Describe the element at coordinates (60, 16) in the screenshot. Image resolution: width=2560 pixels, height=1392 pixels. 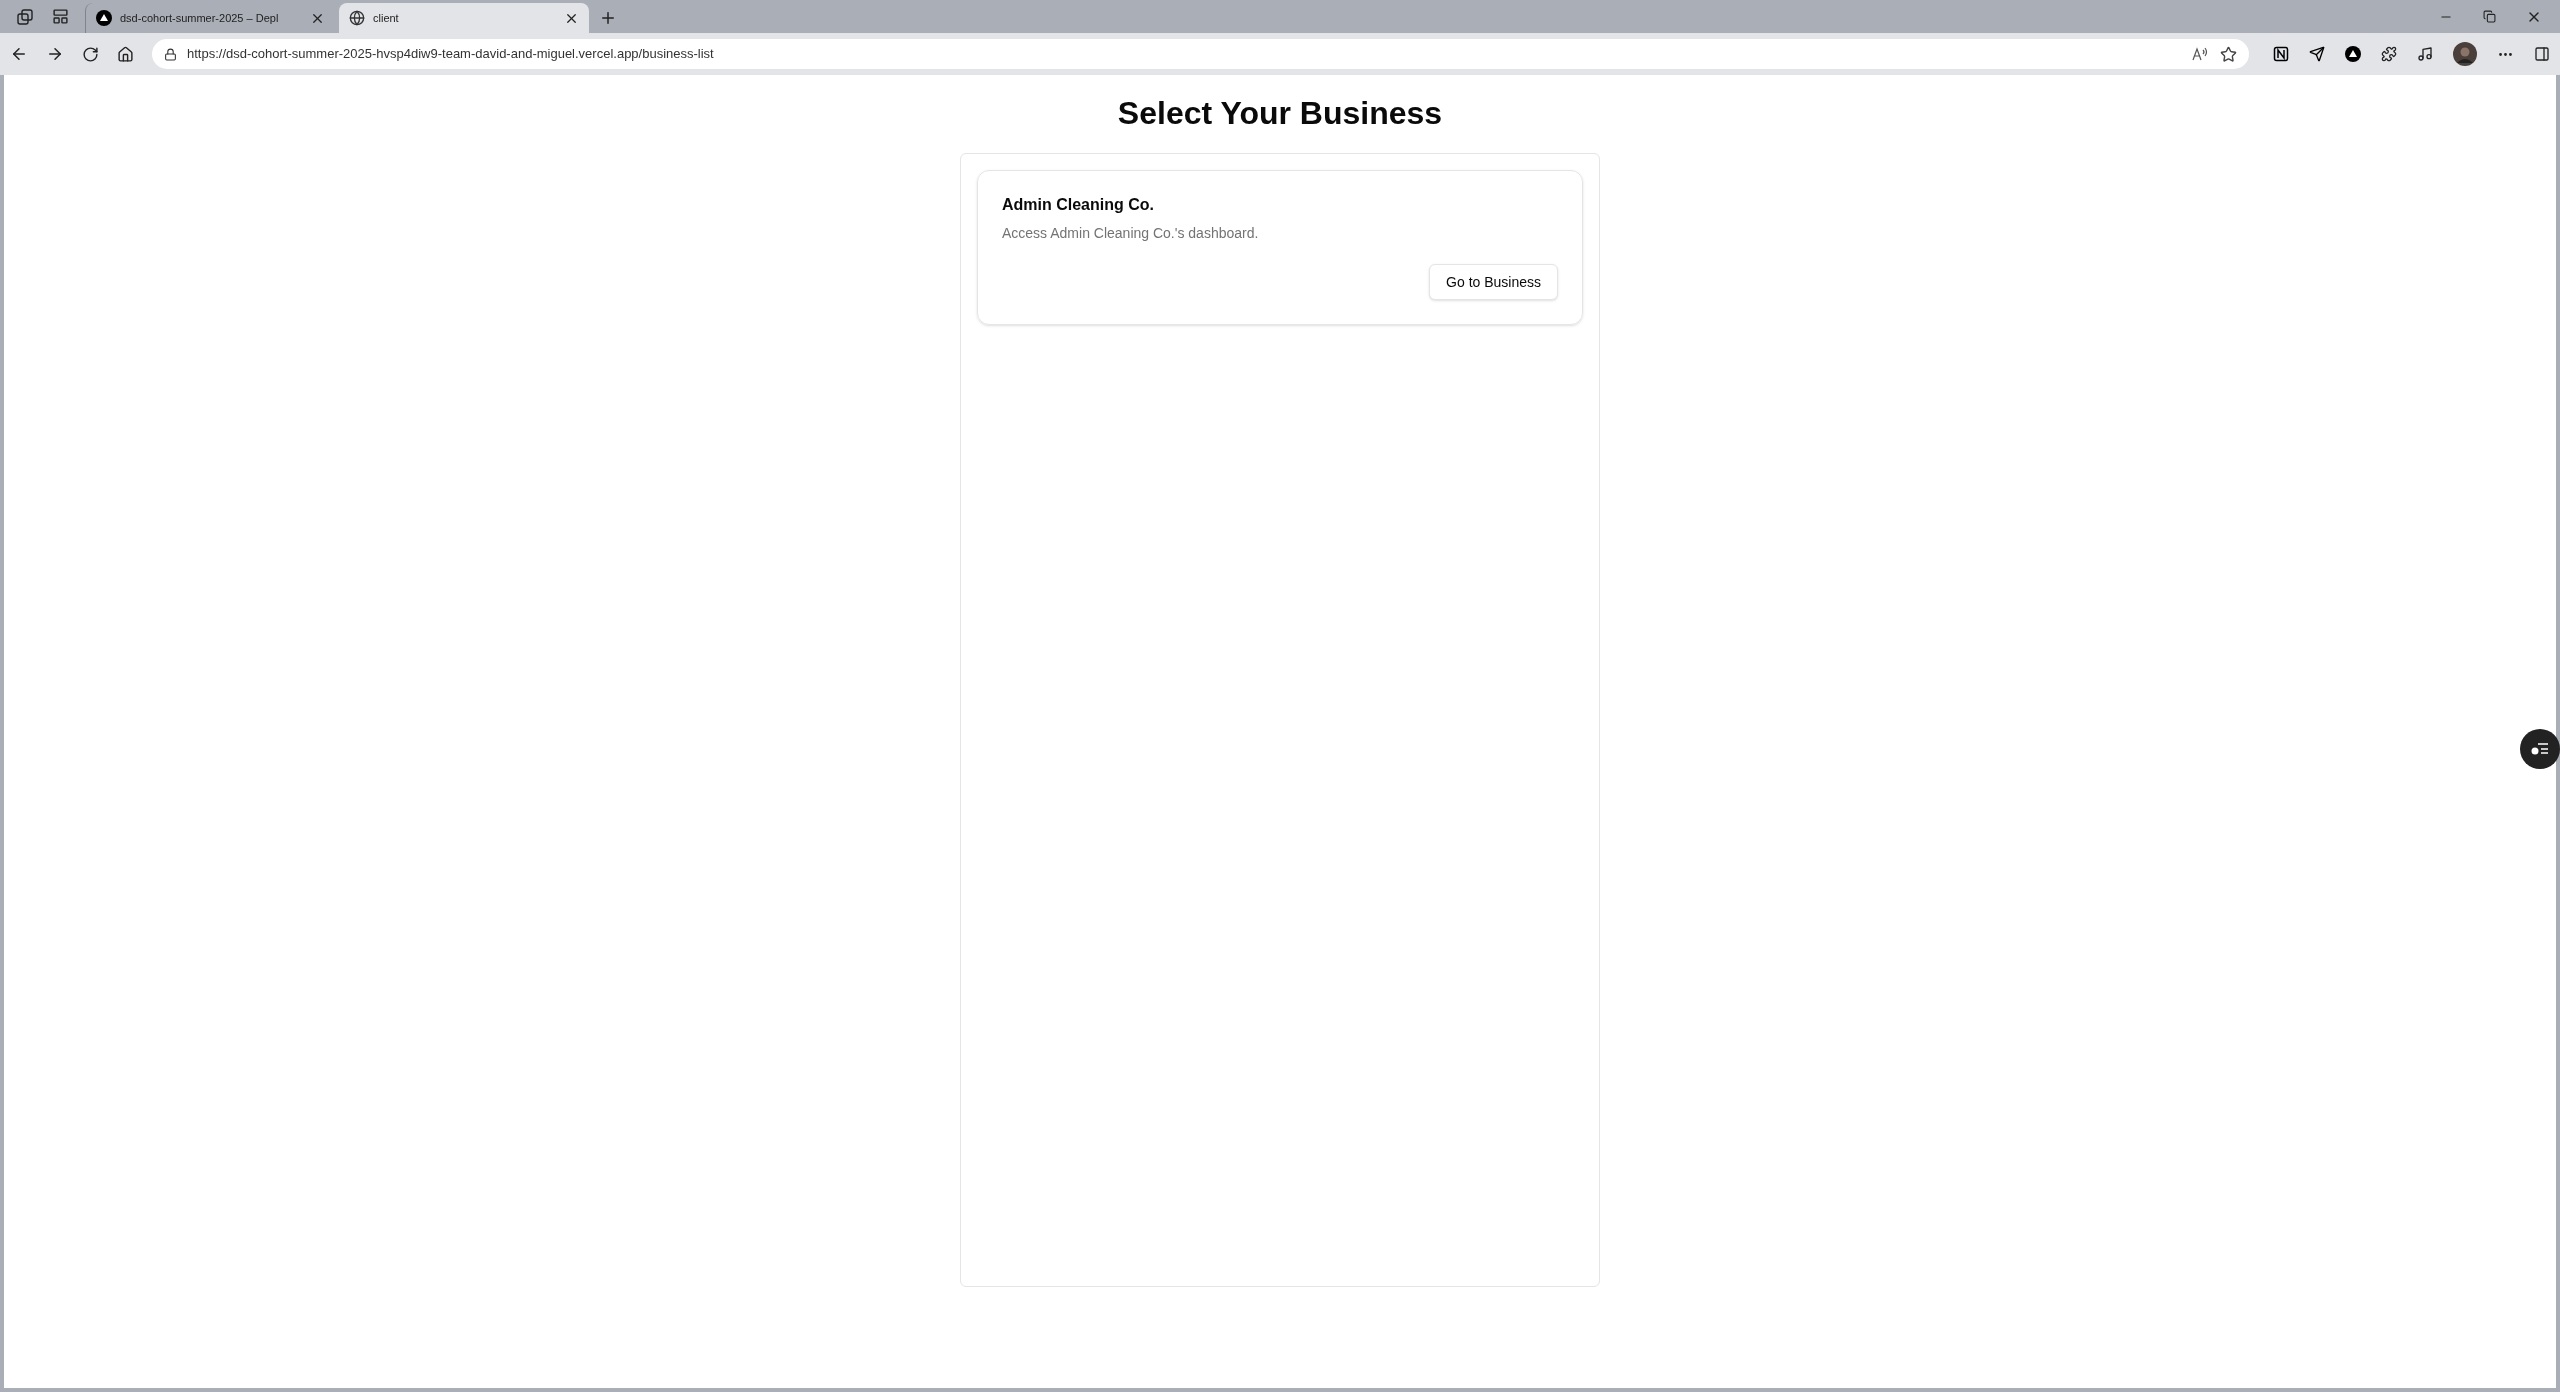
I see `tab-actions-icon` at that location.